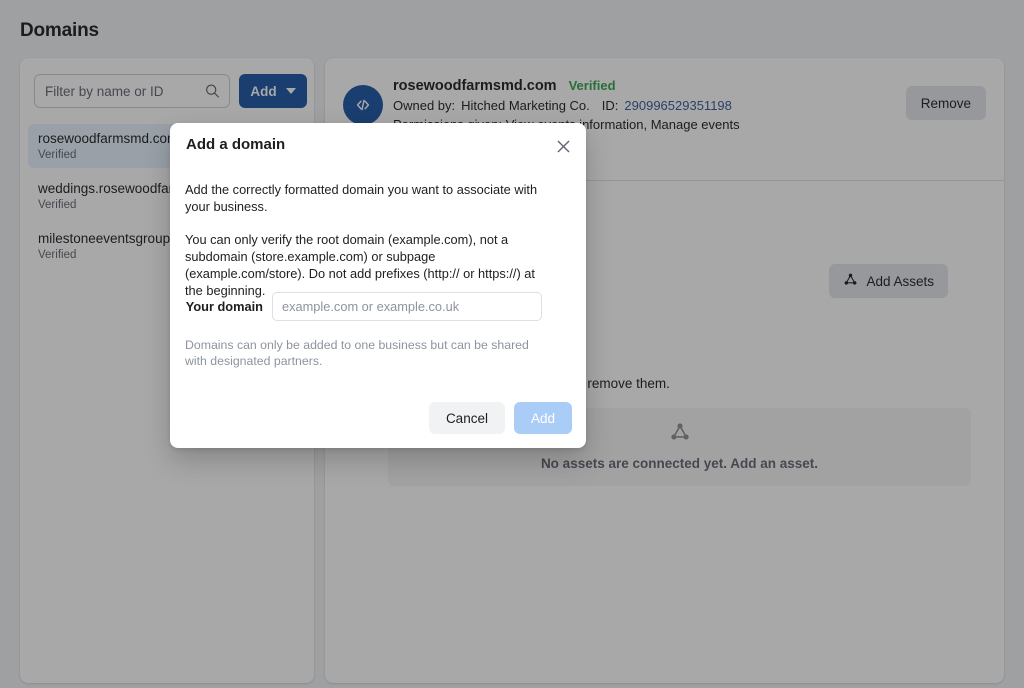 The image size is (1024, 688). What do you see at coordinates (236, 144) in the screenshot?
I see `dialog-title: Add a domain` at bounding box center [236, 144].